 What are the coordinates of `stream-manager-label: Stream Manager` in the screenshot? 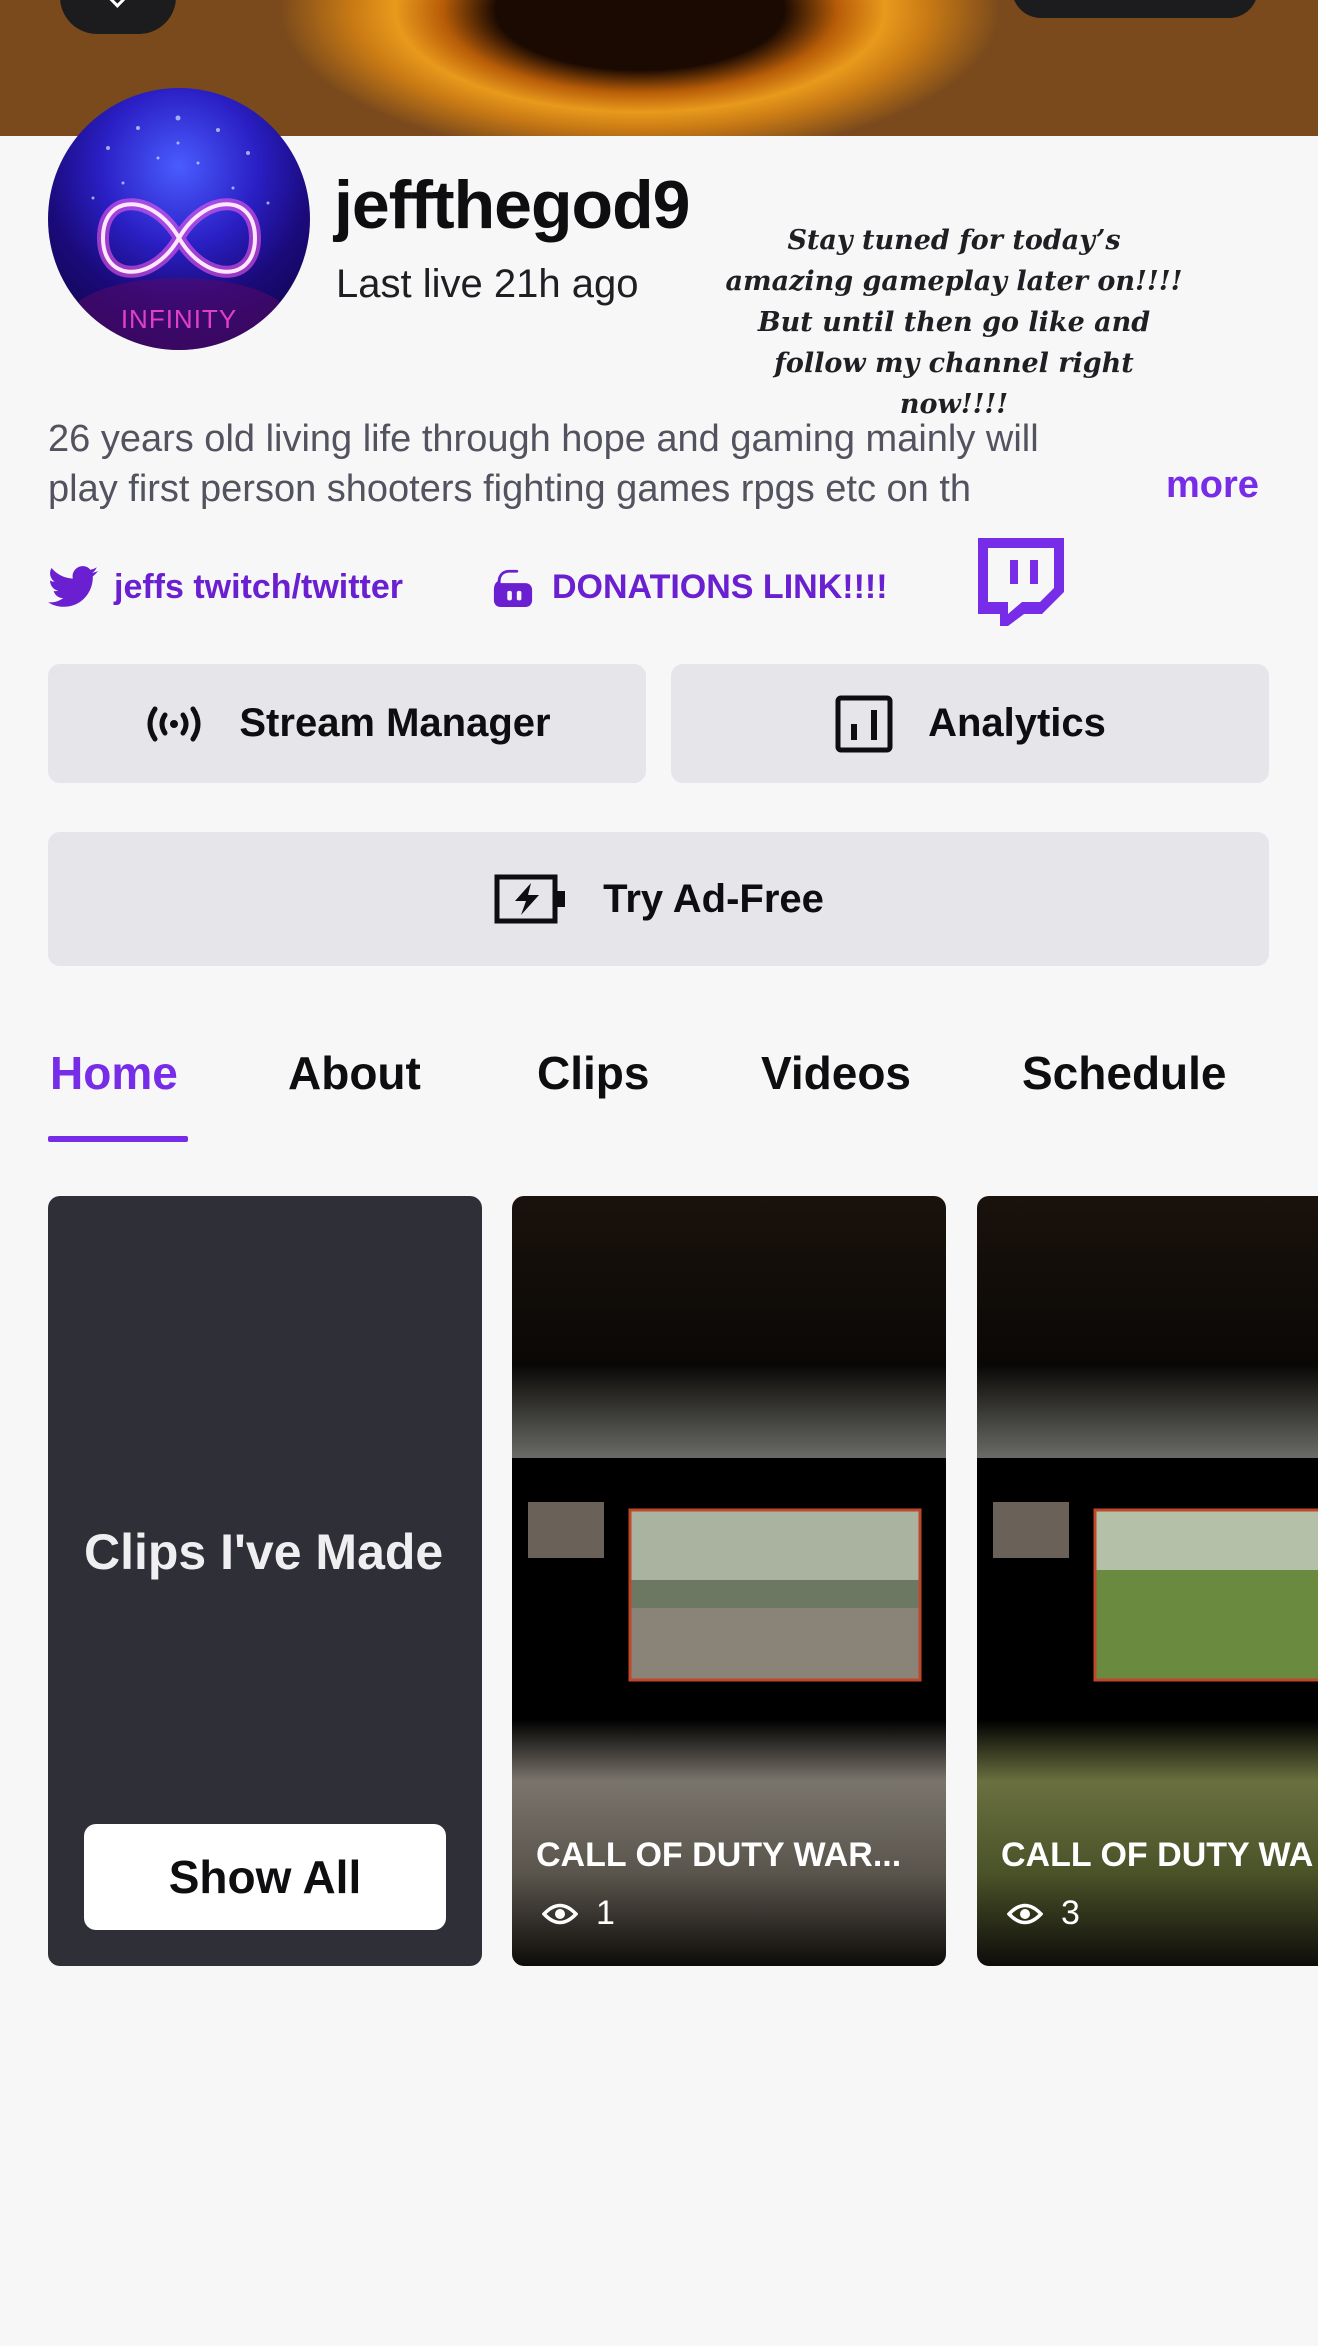 It's located at (395, 723).